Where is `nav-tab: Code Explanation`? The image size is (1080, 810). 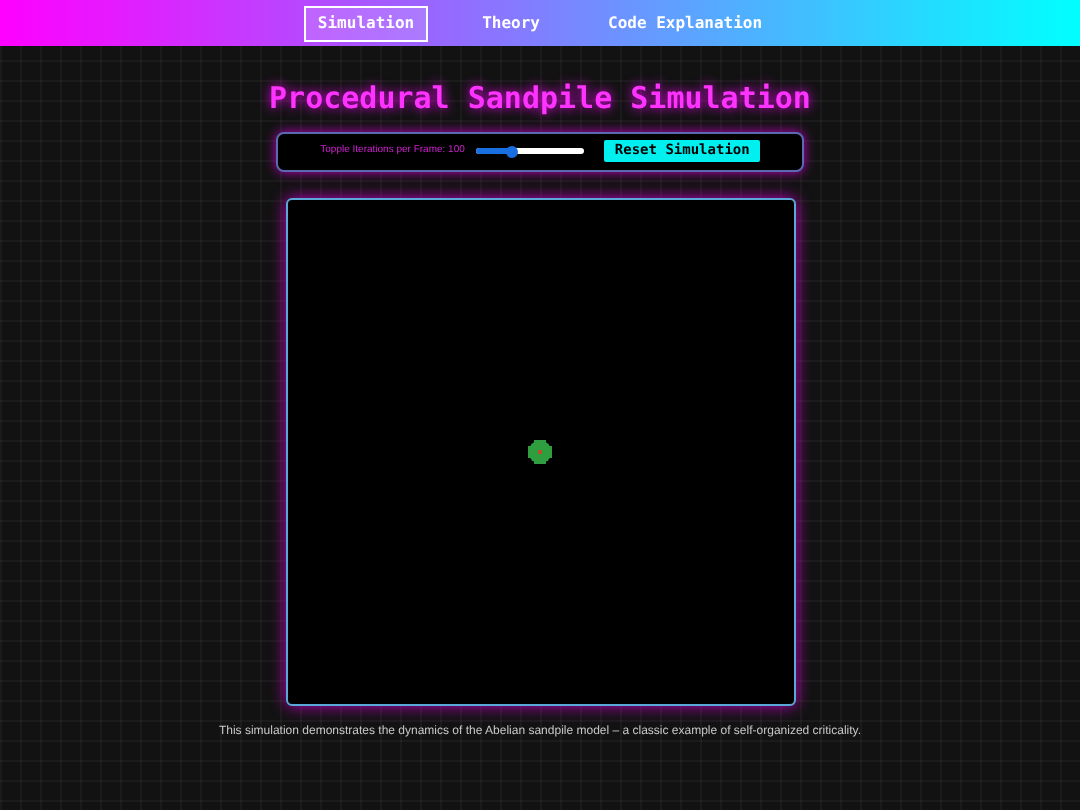
nav-tab: Code Explanation is located at coordinates (685, 23).